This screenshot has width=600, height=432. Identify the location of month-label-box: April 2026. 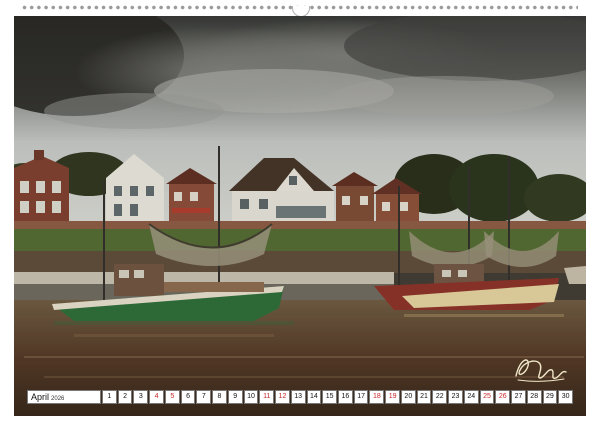
(64, 397).